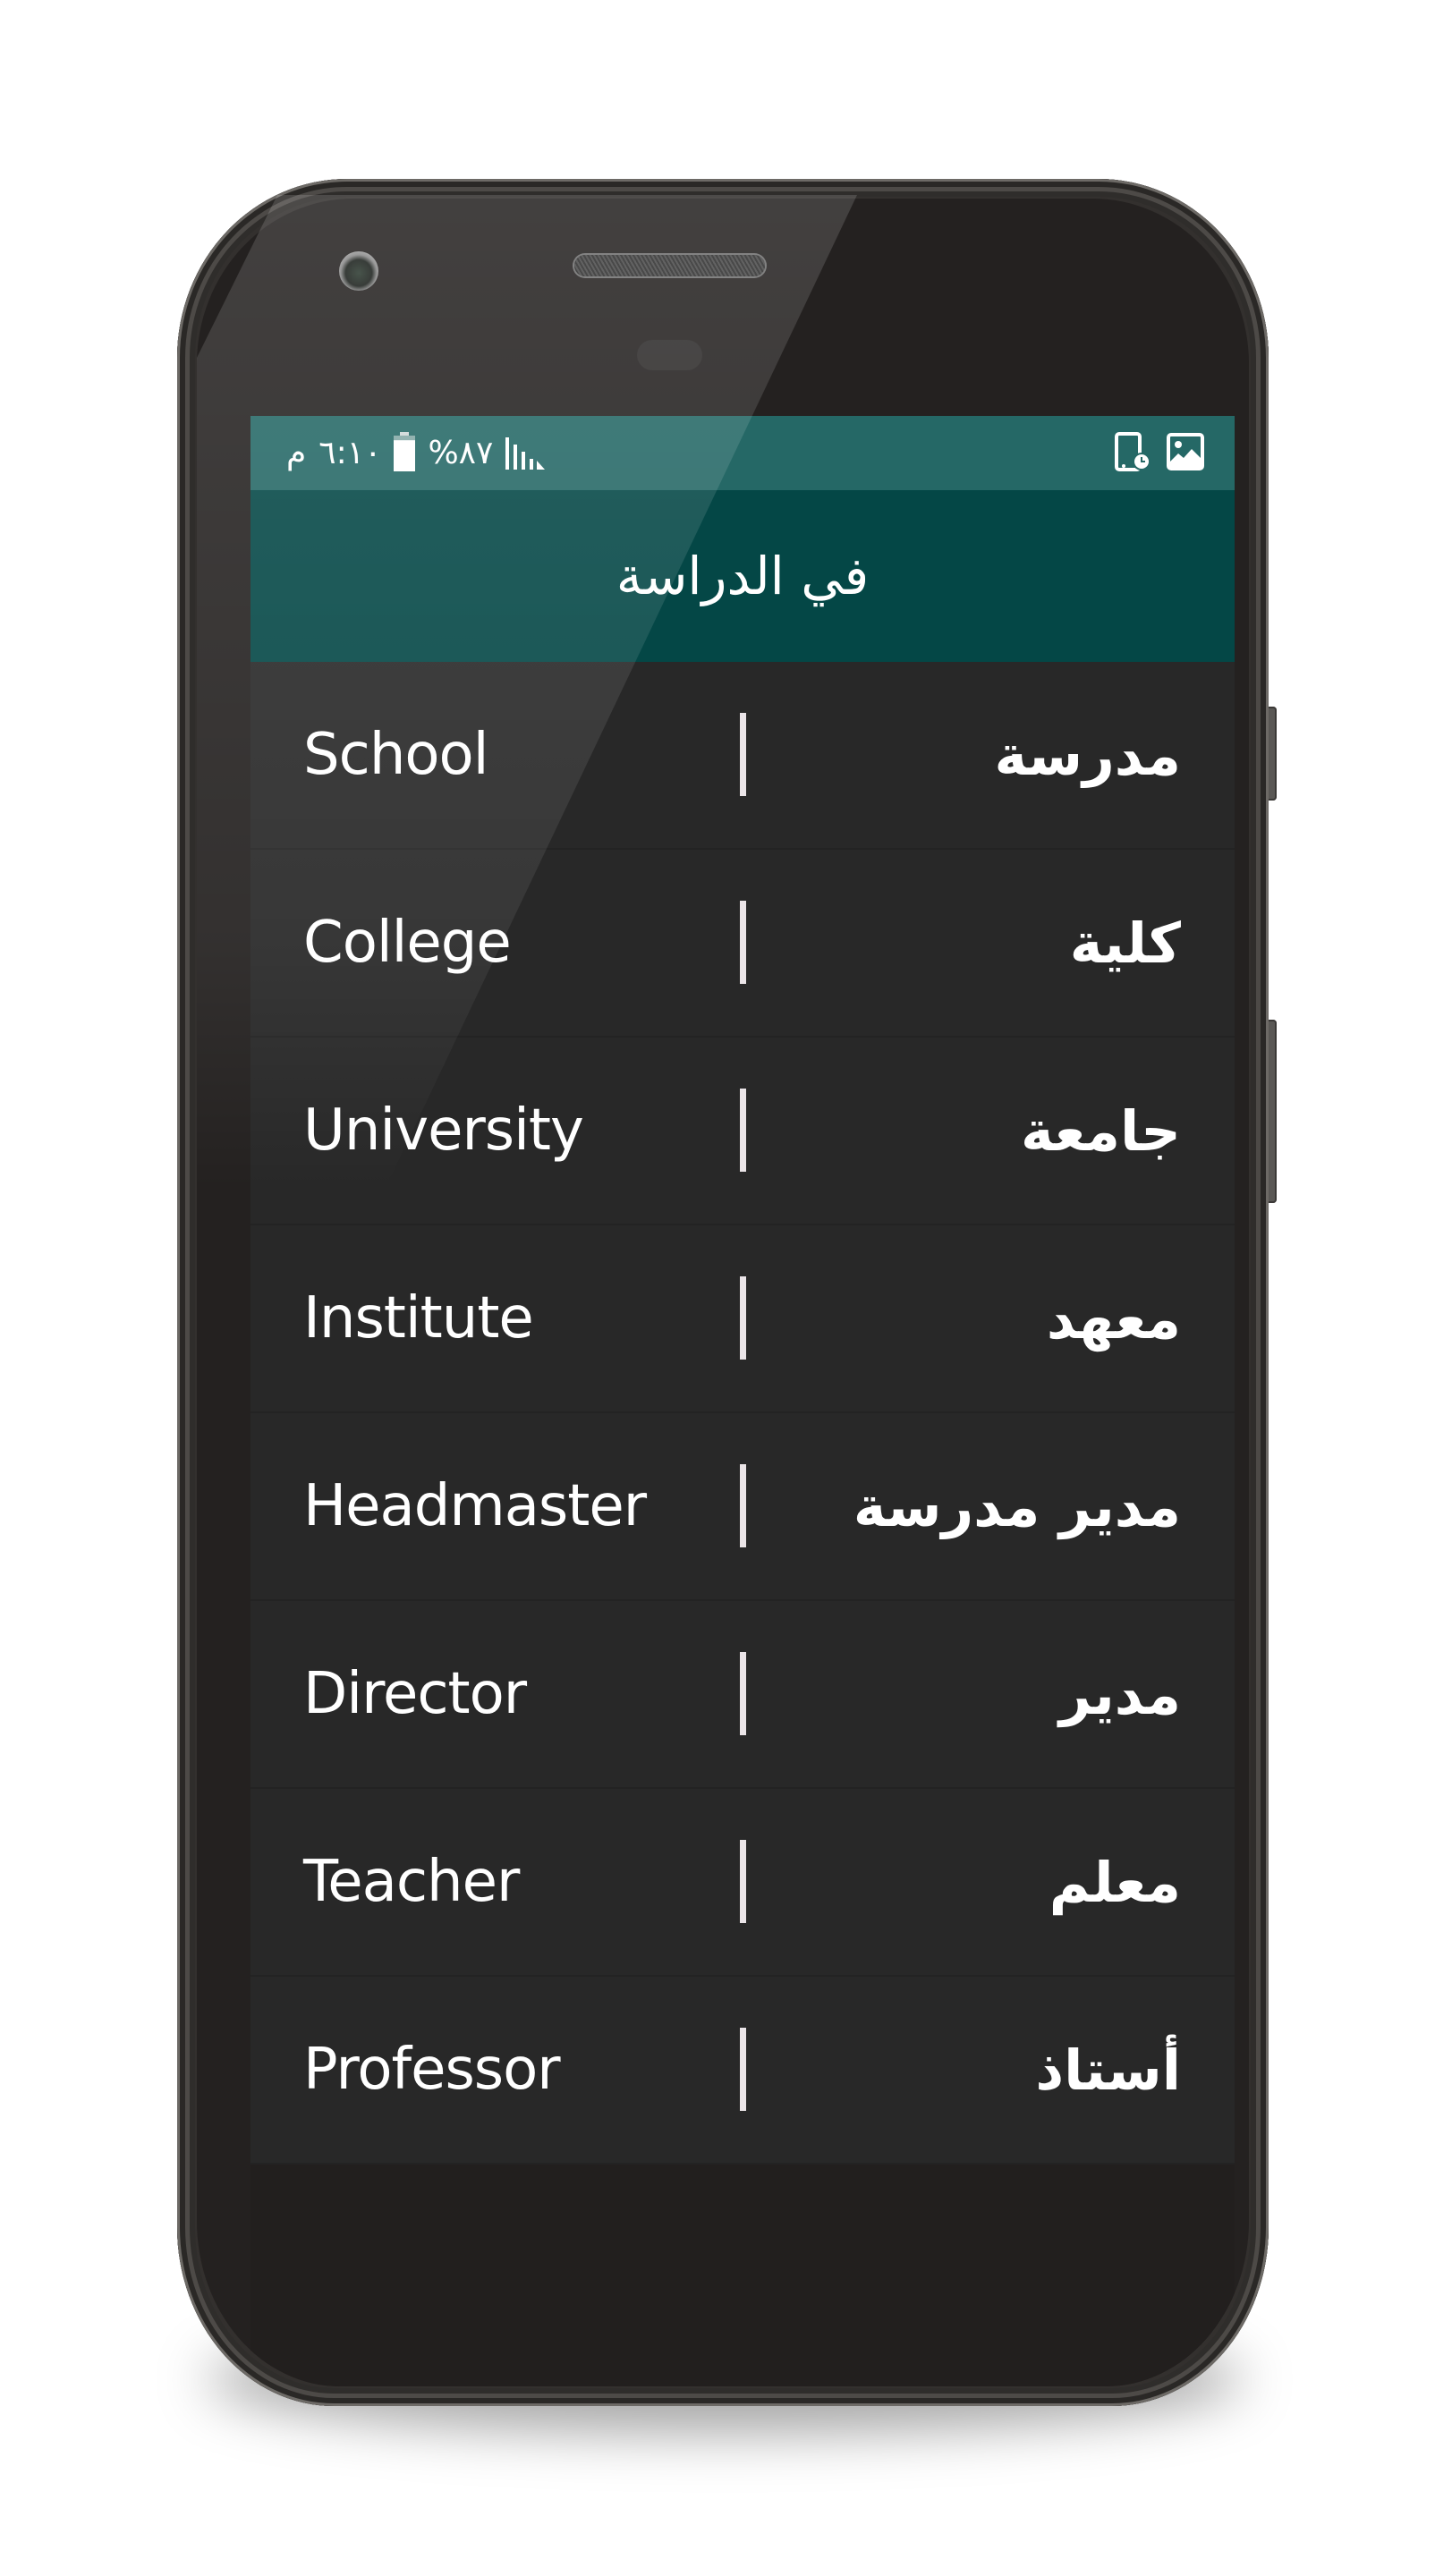  What do you see at coordinates (1115, 1882) in the screenshot?
I see `arabic-word: معلم` at bounding box center [1115, 1882].